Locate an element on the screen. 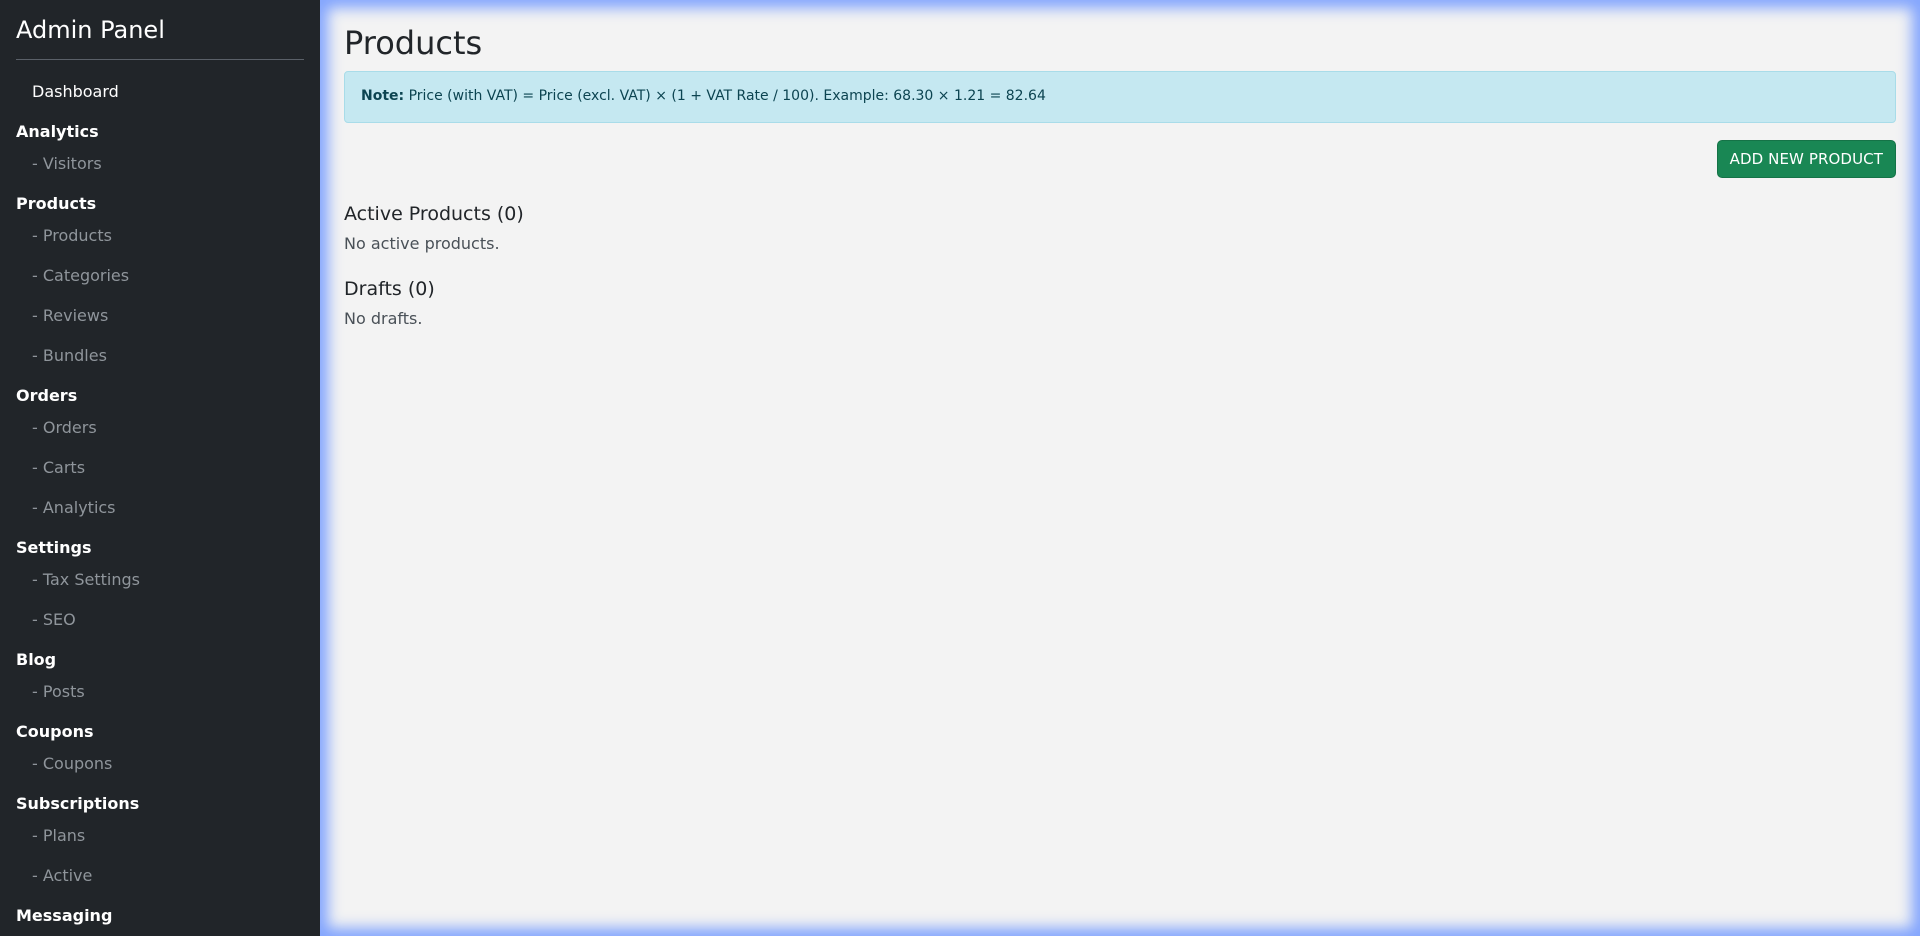 The height and width of the screenshot is (936, 1920). sidebar-item-reviews: - Reviews is located at coordinates (160, 316).